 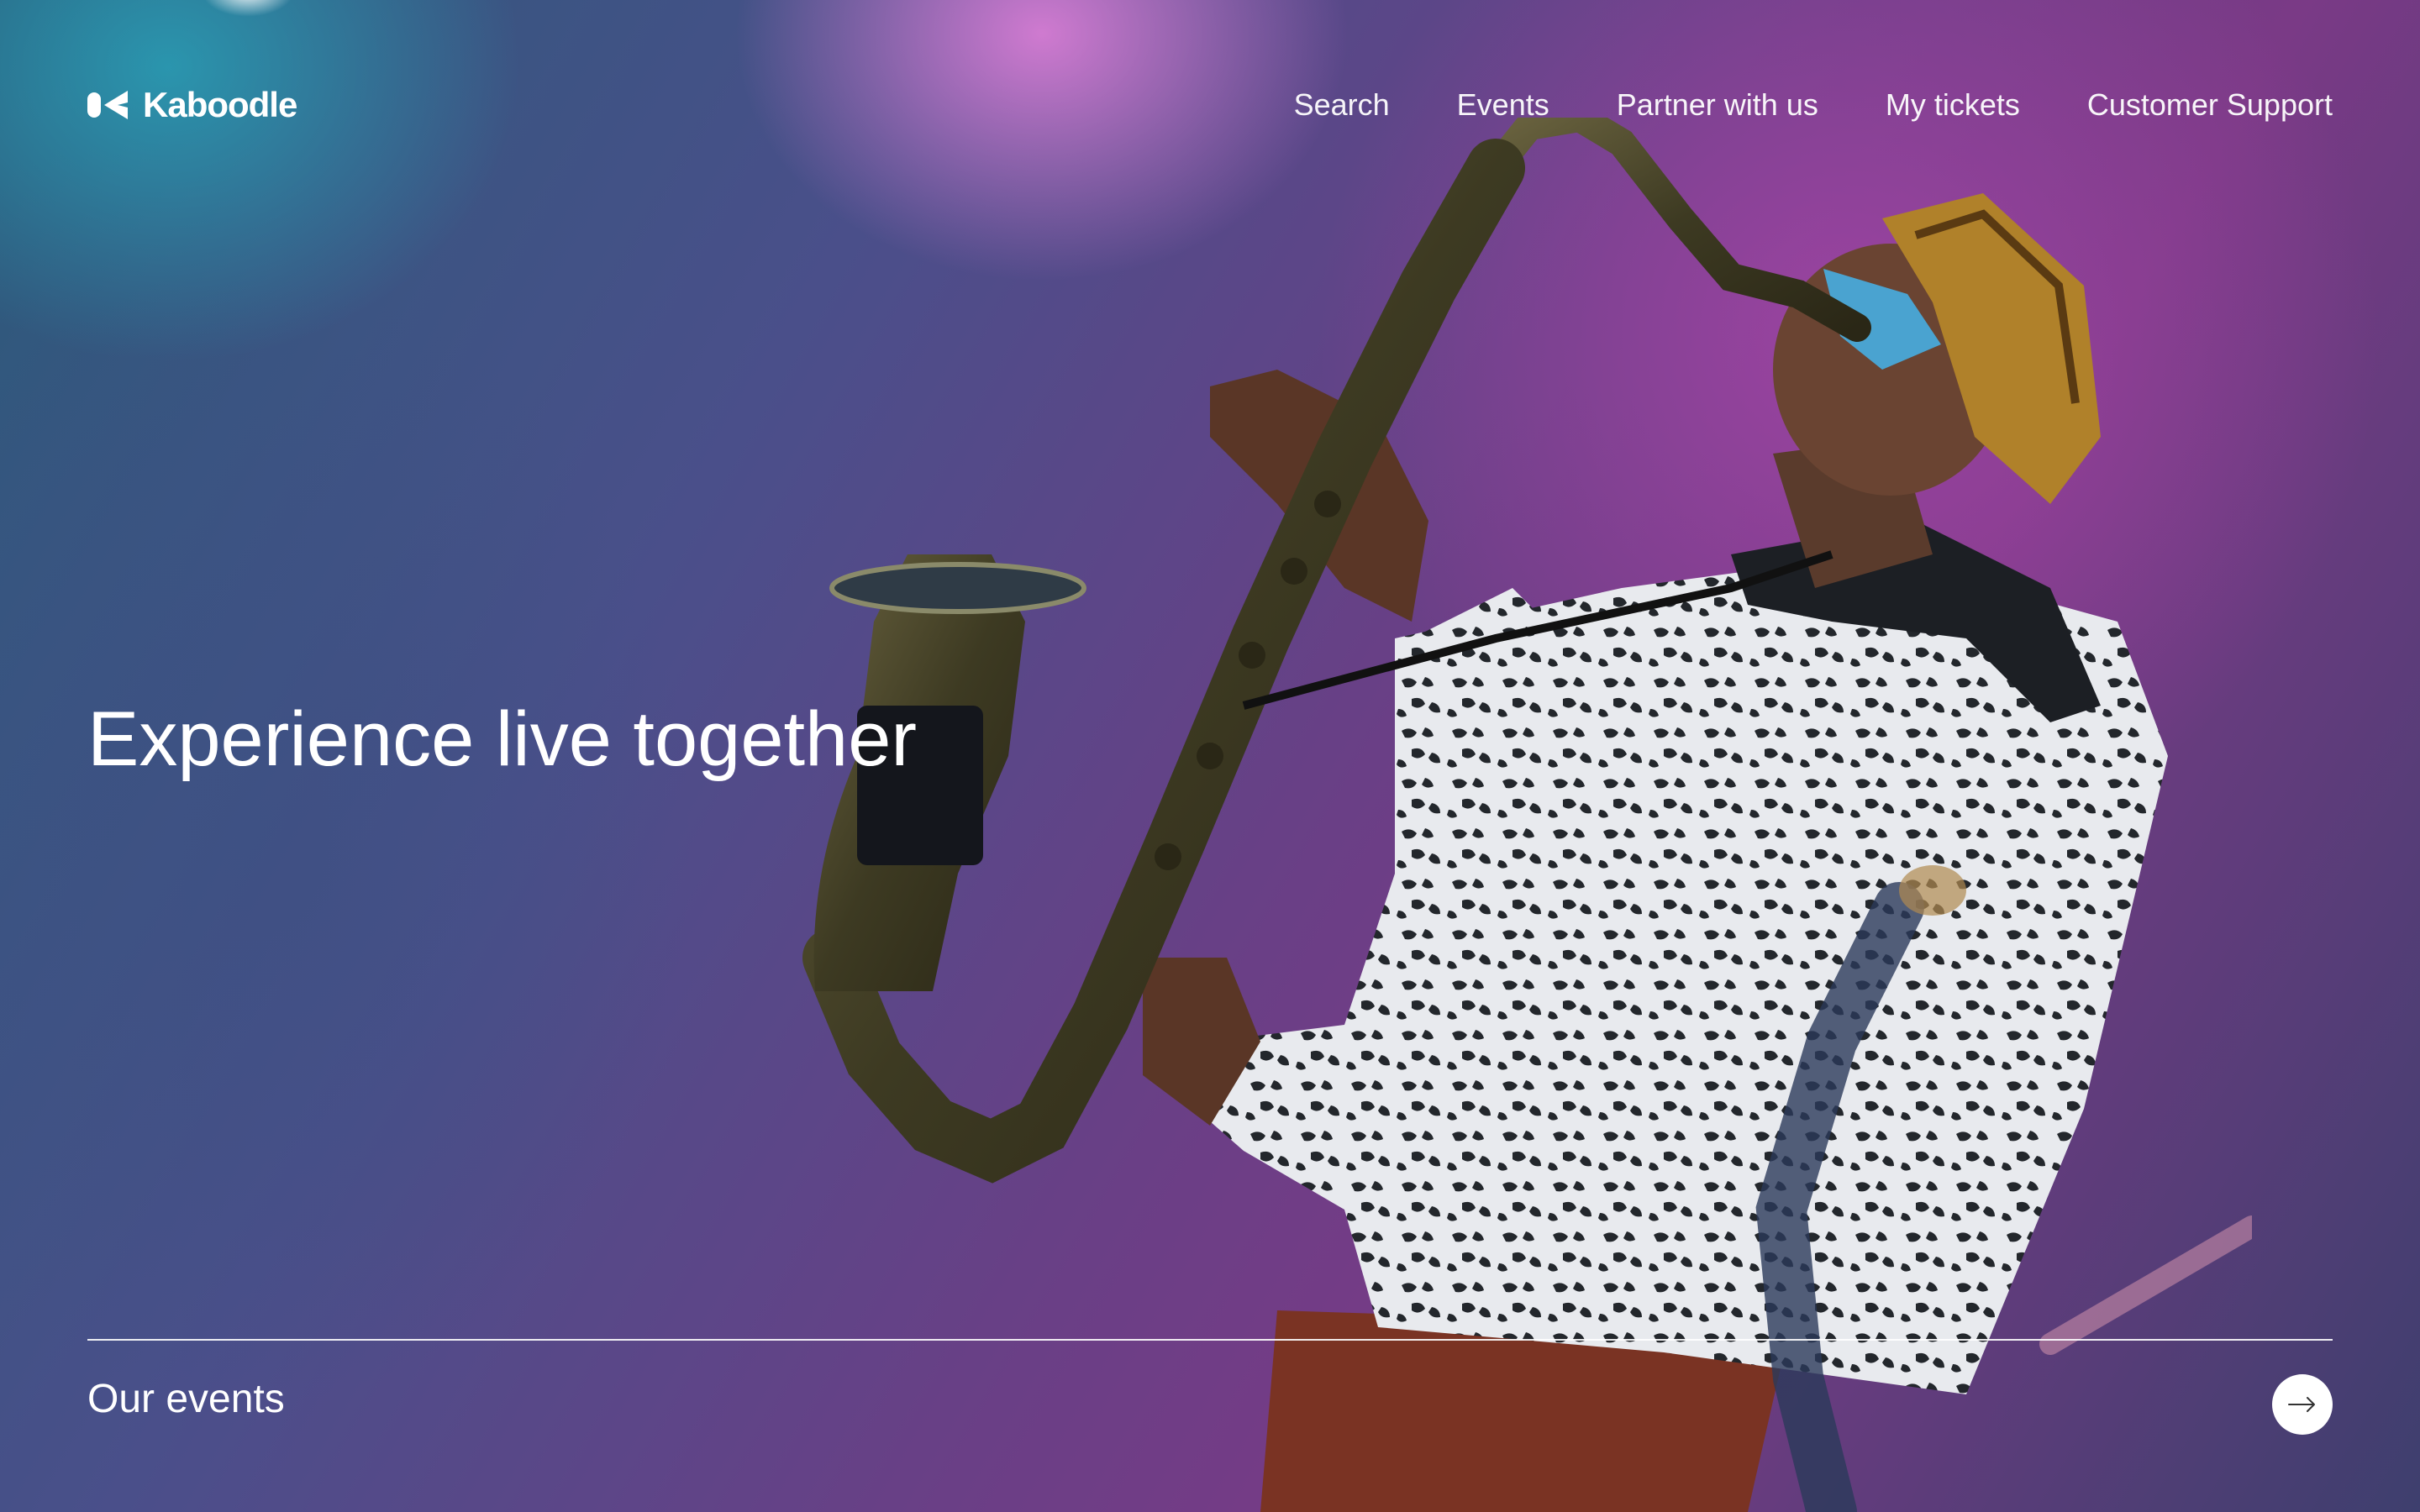 What do you see at coordinates (502, 739) in the screenshot?
I see `hero-headline: Experience live together` at bounding box center [502, 739].